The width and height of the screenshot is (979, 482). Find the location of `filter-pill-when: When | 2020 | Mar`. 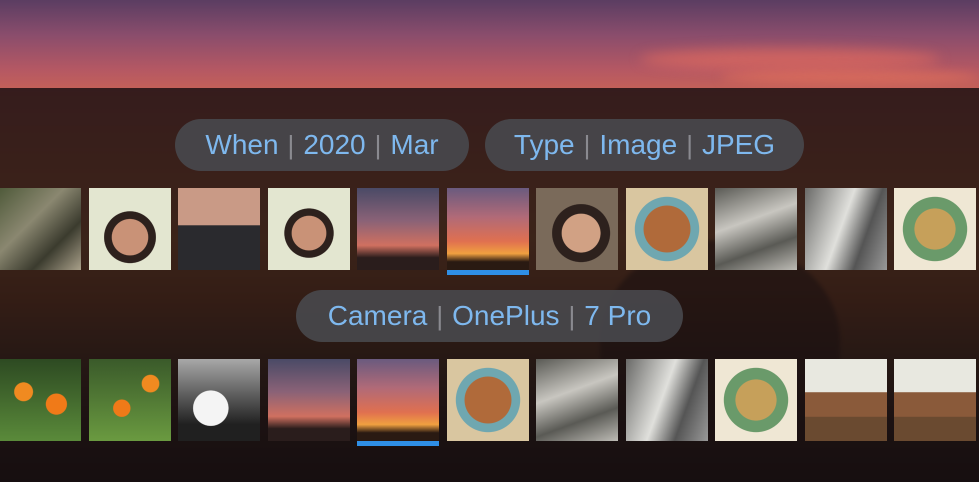

filter-pill-when: When | 2020 | Mar is located at coordinates (322, 145).